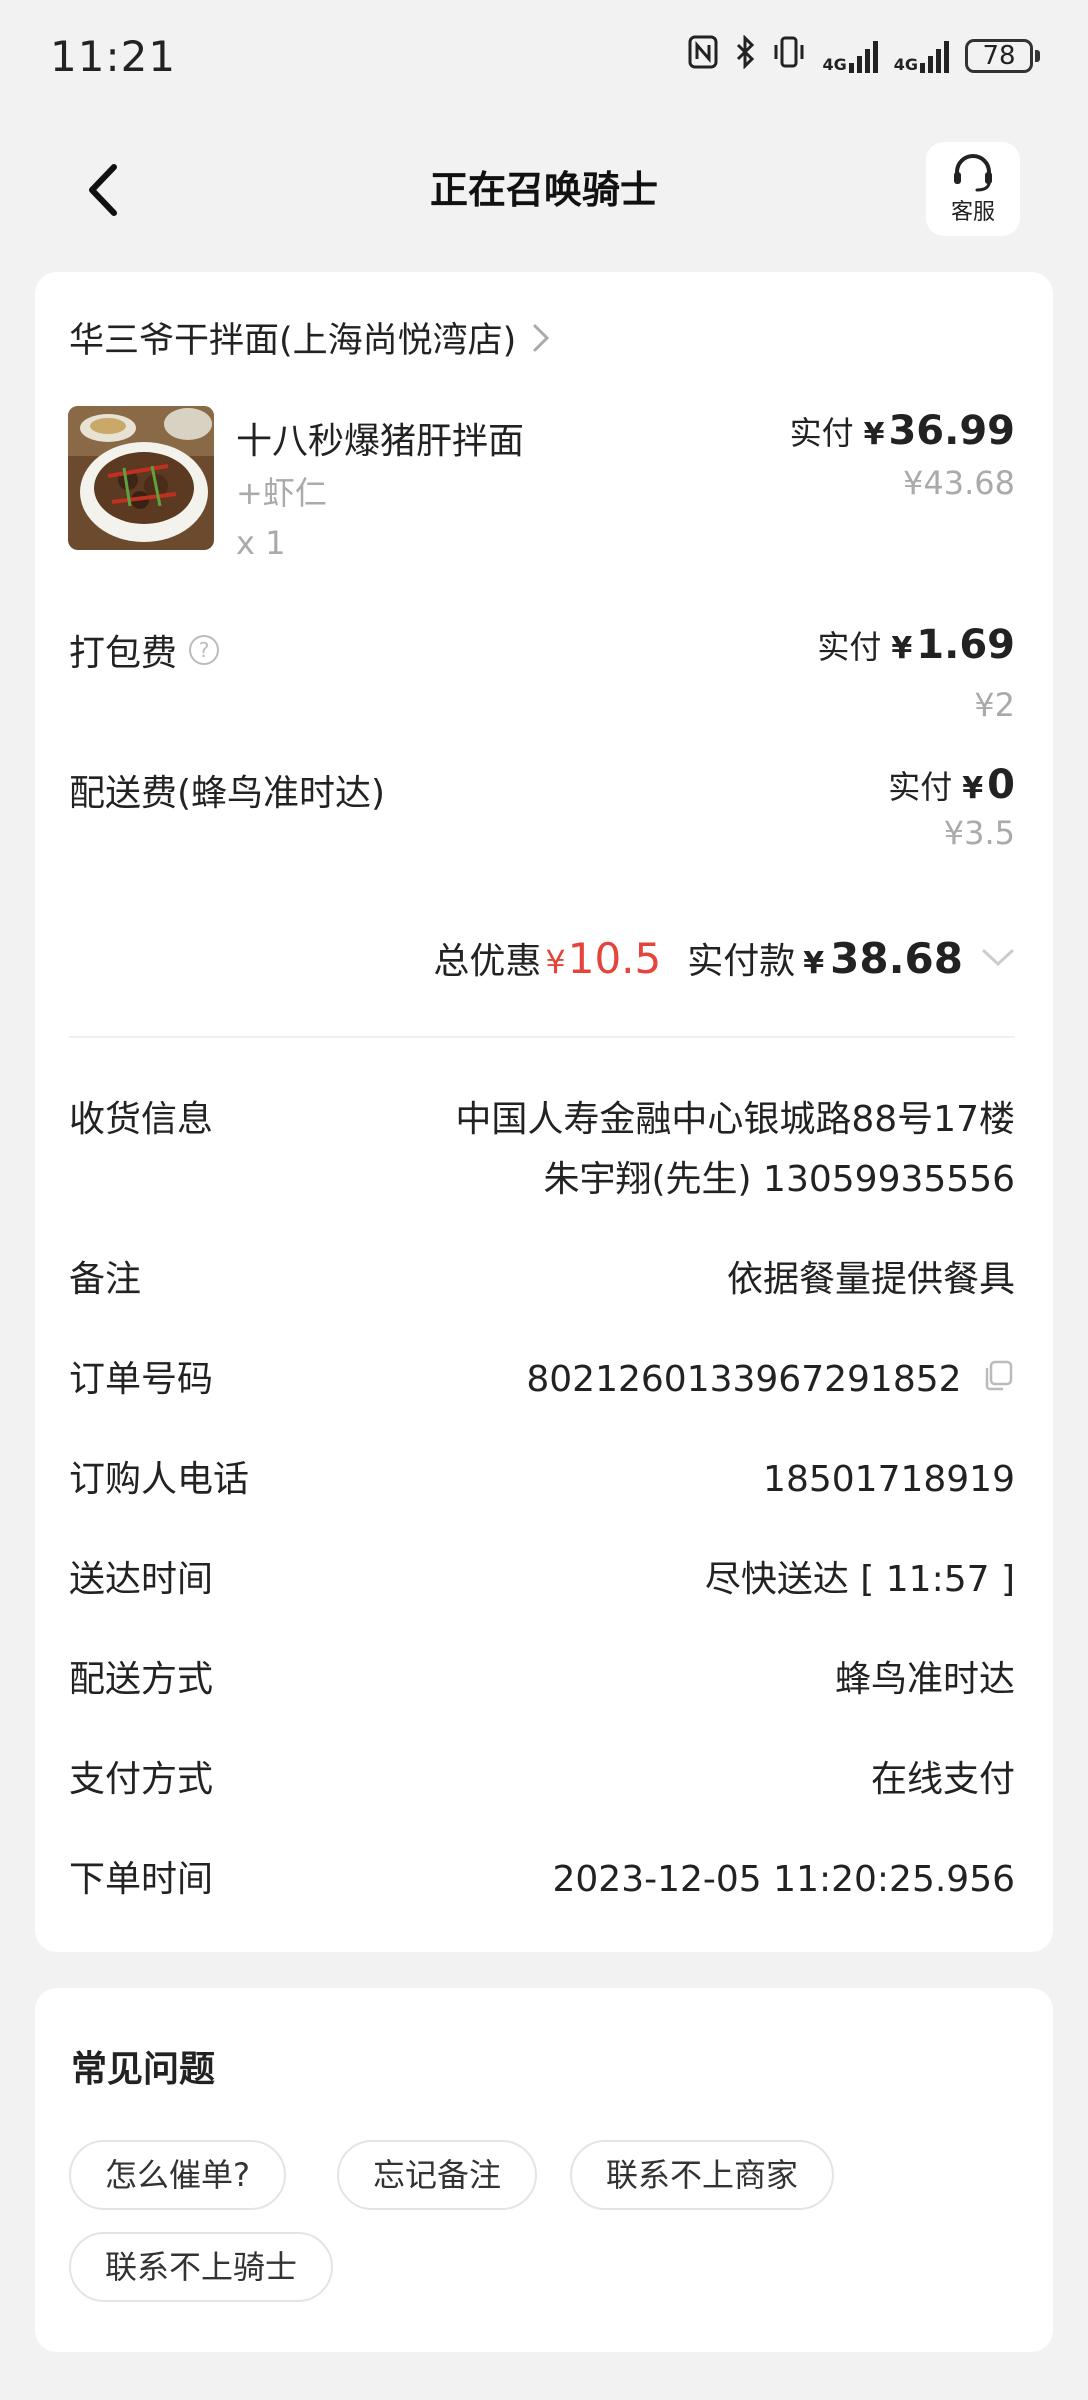 The height and width of the screenshot is (2400, 1088). Describe the element at coordinates (735, 1119) in the screenshot. I see `receiver-address: 中国人寿金融中心银城路88号17楼` at that location.